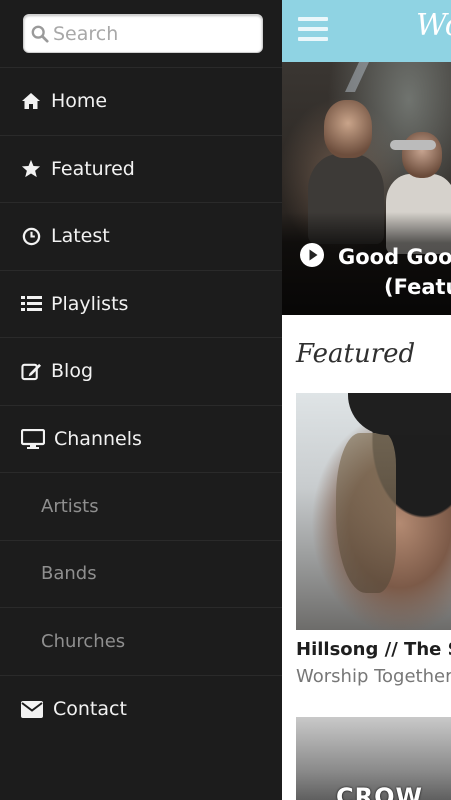 The width and height of the screenshot is (451, 800). I want to click on featured-card: Hillsong // The St Worship Together, so click(366, 540).